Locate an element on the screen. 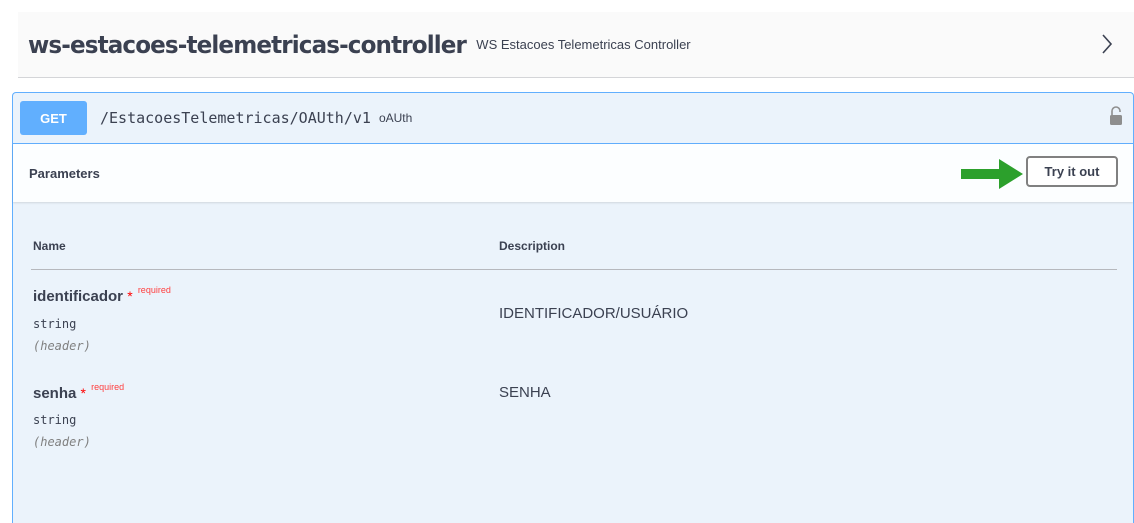  green-arrow-right-icon is located at coordinates (992, 174).